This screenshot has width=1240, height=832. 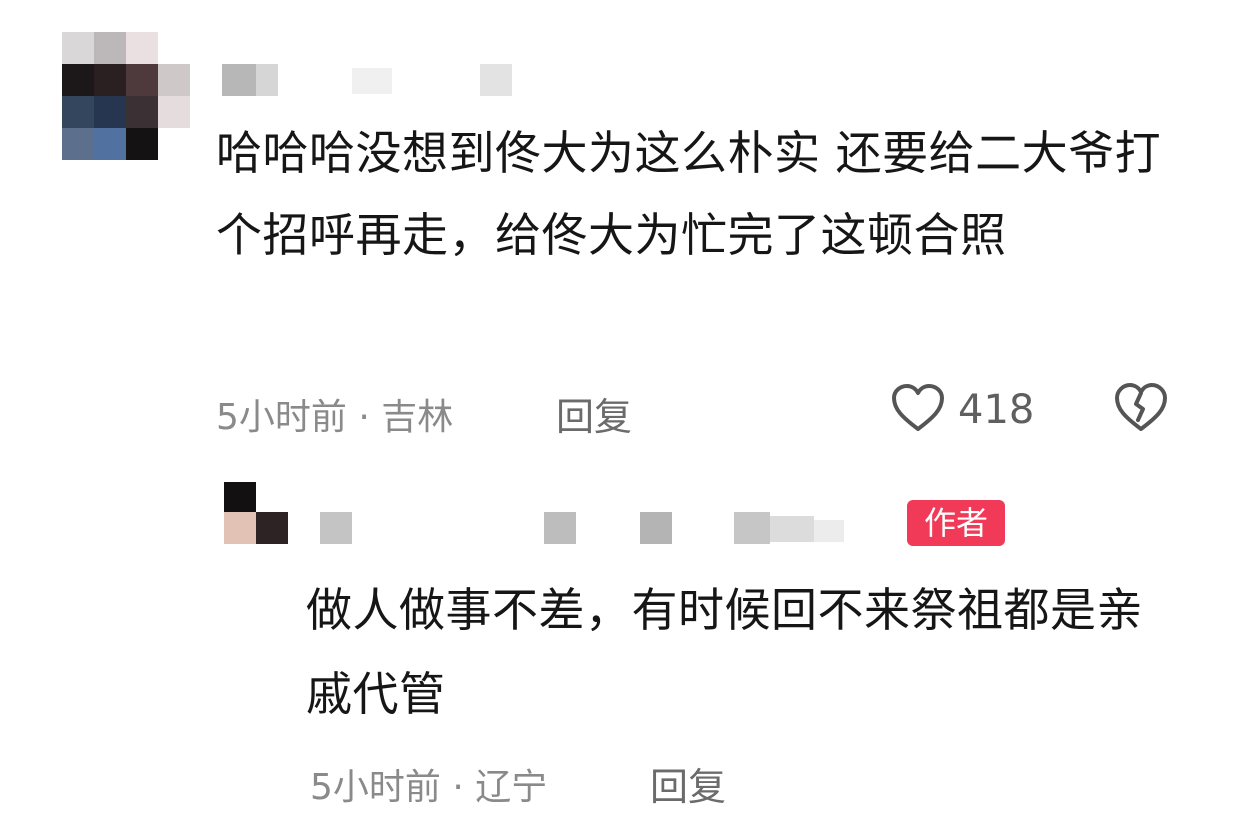 I want to click on comment-dislike-button, so click(x=1141, y=409).